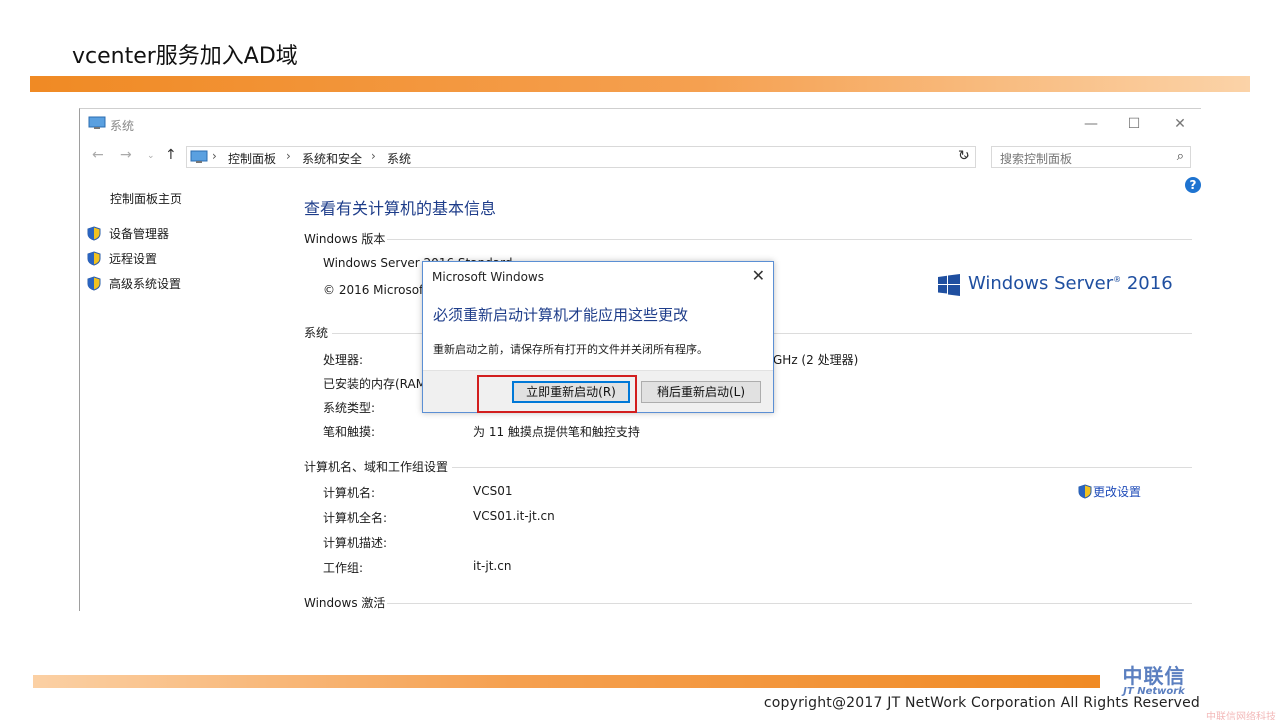 The image size is (1280, 720). What do you see at coordinates (701, 392) in the screenshot?
I see `restart-later-button: 稍后重新启动(L)` at bounding box center [701, 392].